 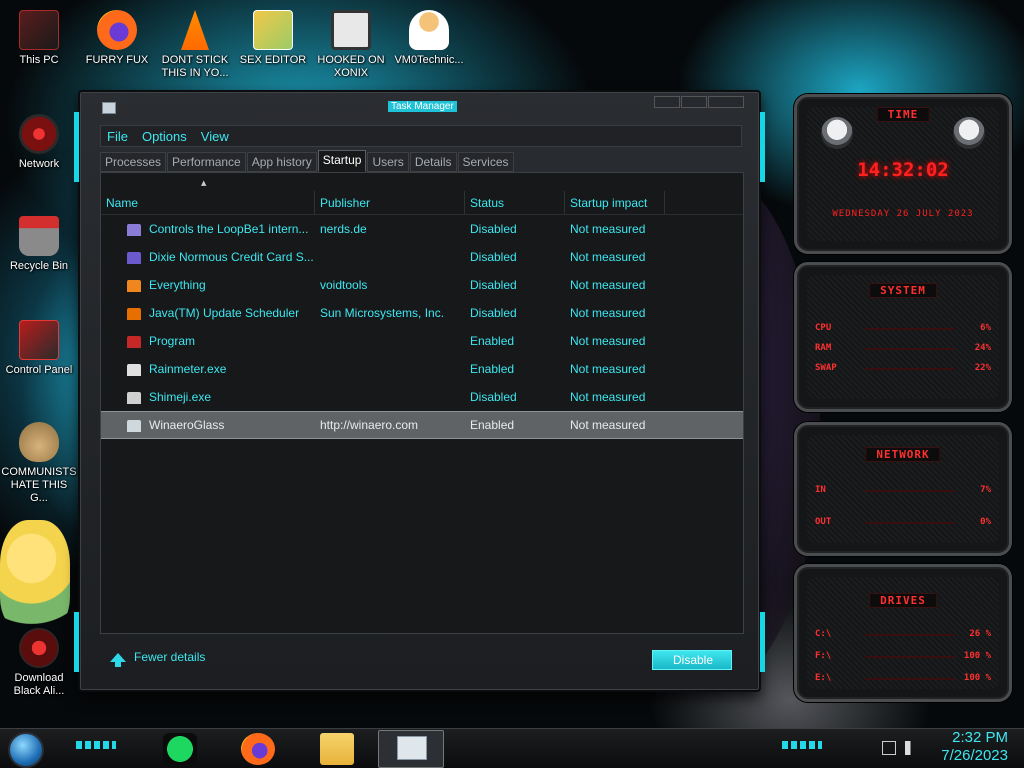 I want to click on task-manager-chart-icon, so click(x=412, y=748).